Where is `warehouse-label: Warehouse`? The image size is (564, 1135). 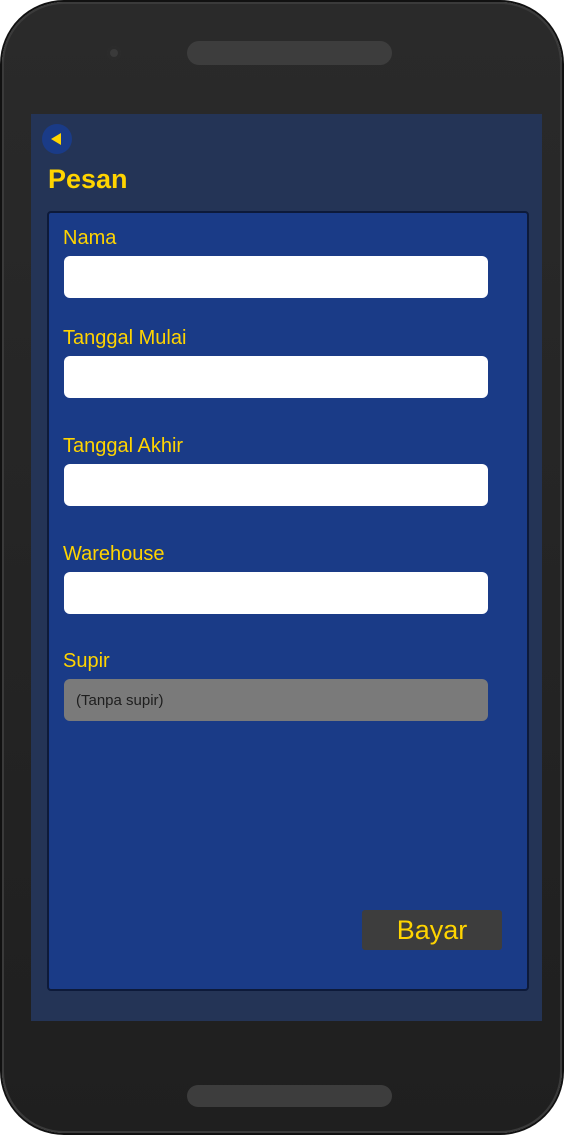
warehouse-label: Warehouse is located at coordinates (114, 554).